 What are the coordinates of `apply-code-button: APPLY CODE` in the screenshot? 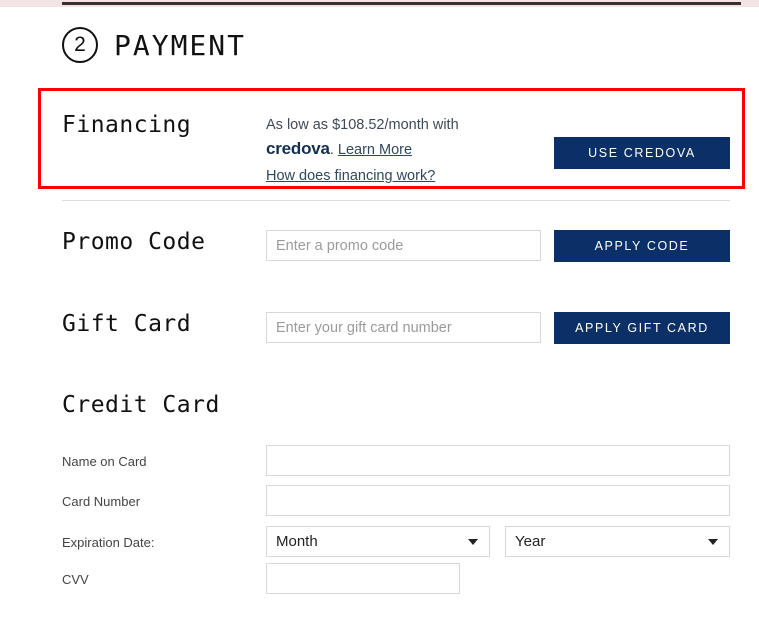 It's located at (642, 246).